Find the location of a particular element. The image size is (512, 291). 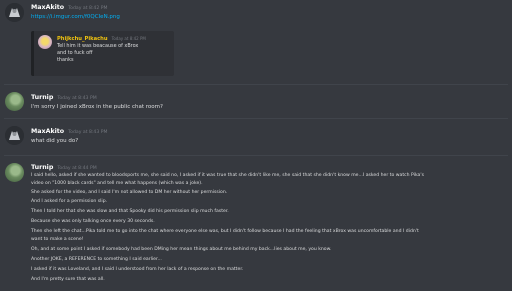

author-name: Turnip Today at 8:43 PM is located at coordinates (64, 97).